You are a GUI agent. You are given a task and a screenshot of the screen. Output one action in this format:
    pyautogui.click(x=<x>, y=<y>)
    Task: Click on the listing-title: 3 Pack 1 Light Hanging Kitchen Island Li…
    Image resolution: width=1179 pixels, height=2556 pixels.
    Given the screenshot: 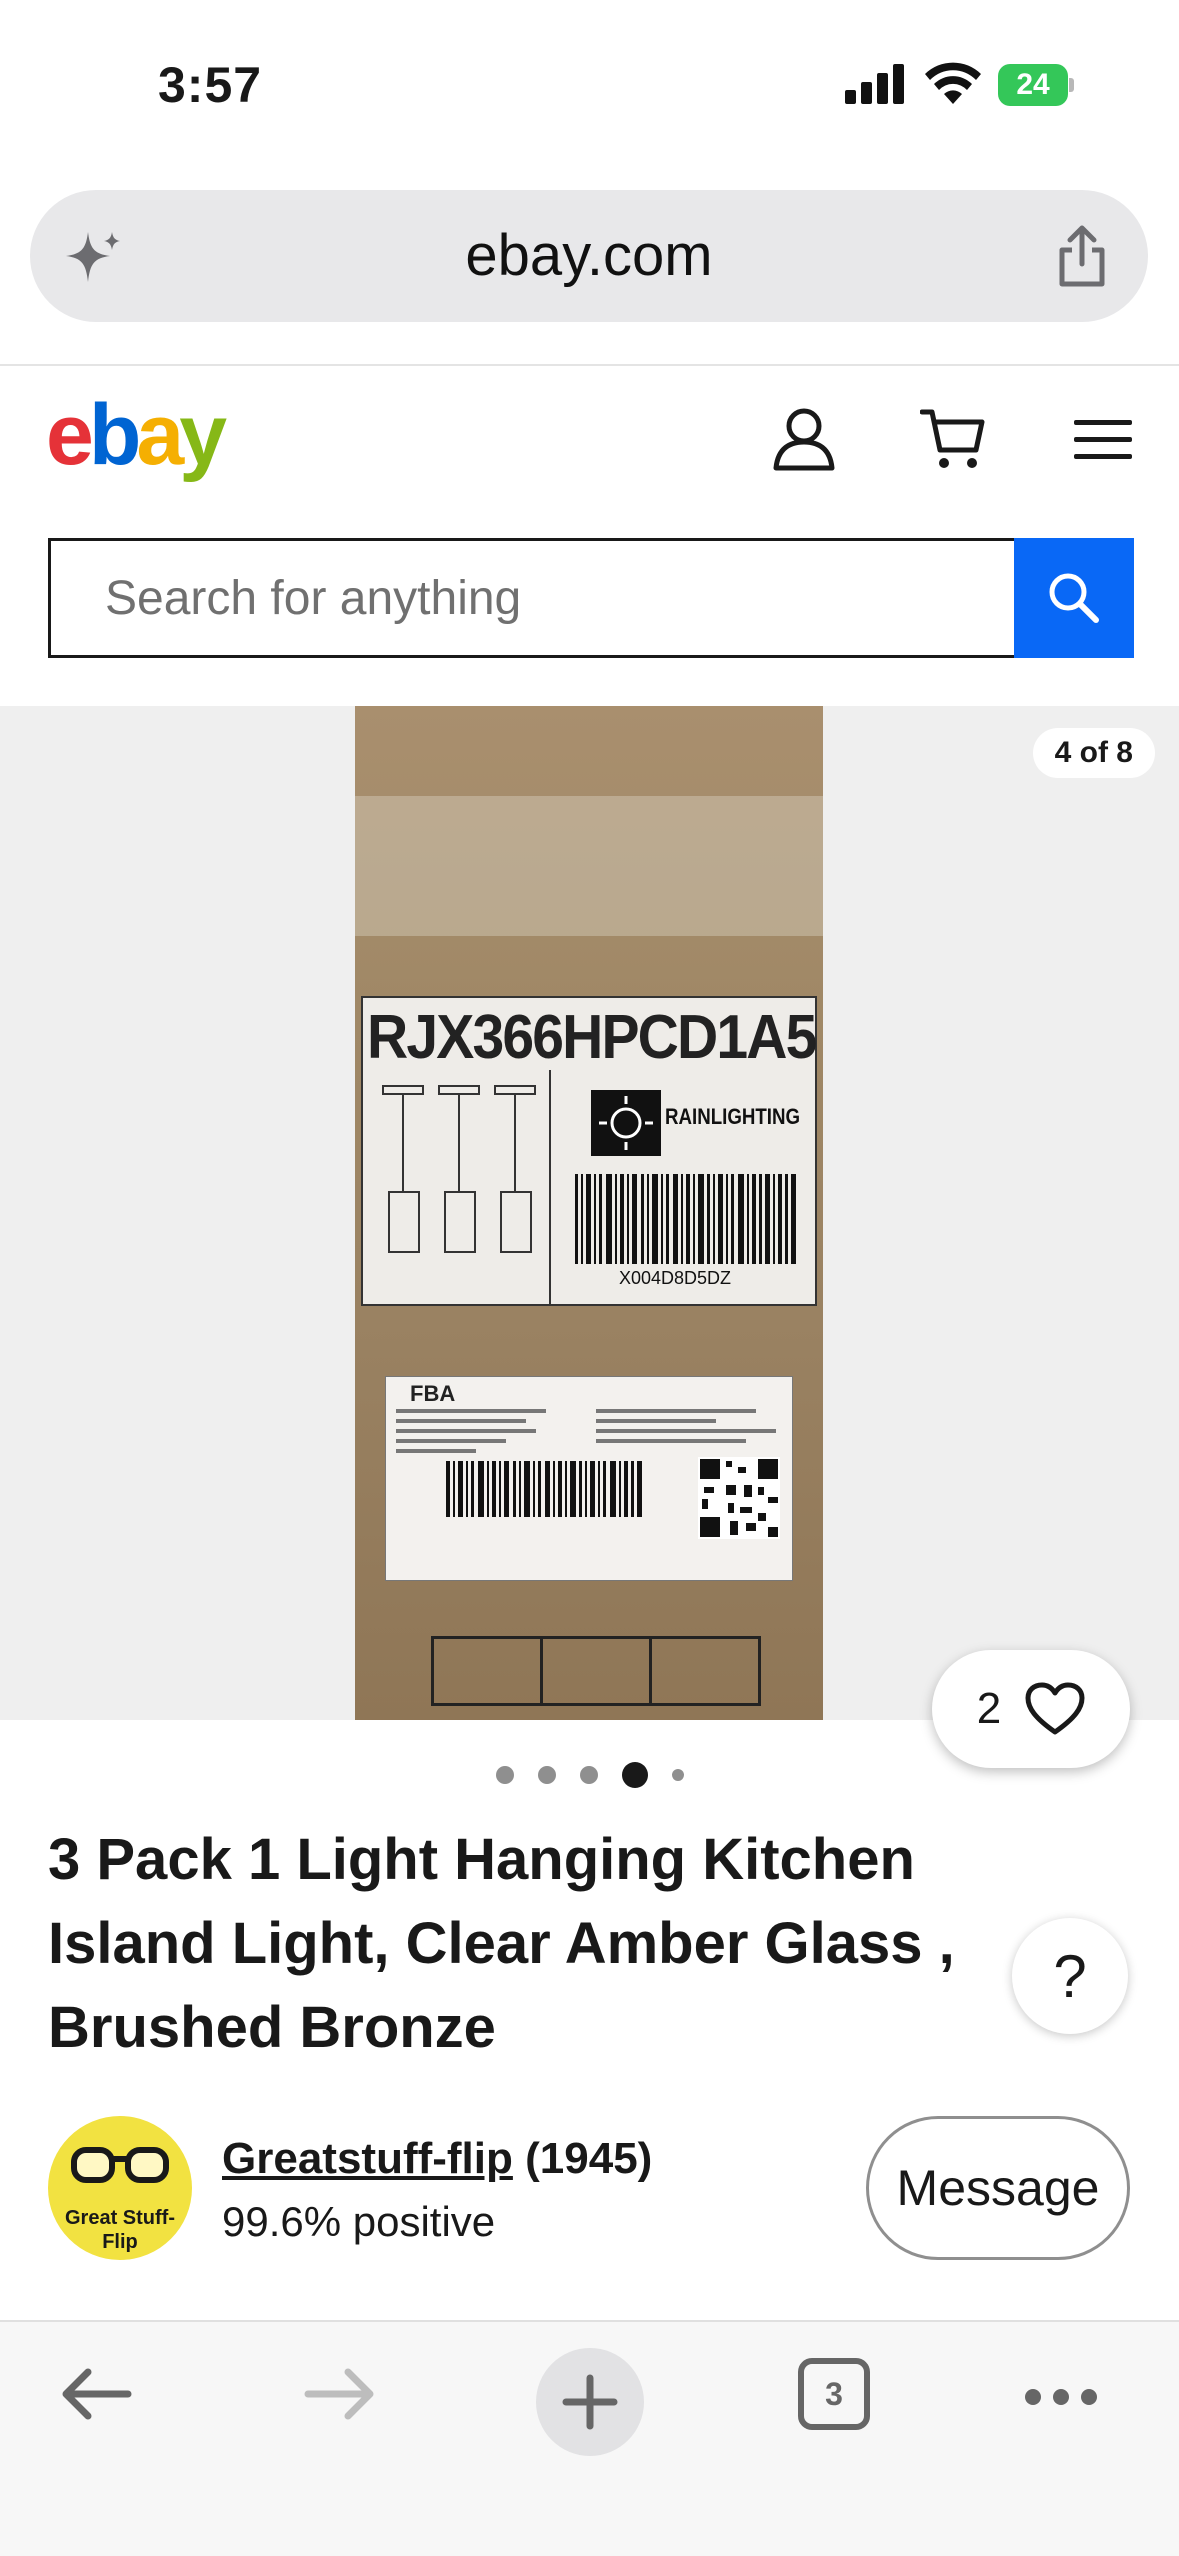 What is the action you would take?
    pyautogui.click(x=501, y=1943)
    